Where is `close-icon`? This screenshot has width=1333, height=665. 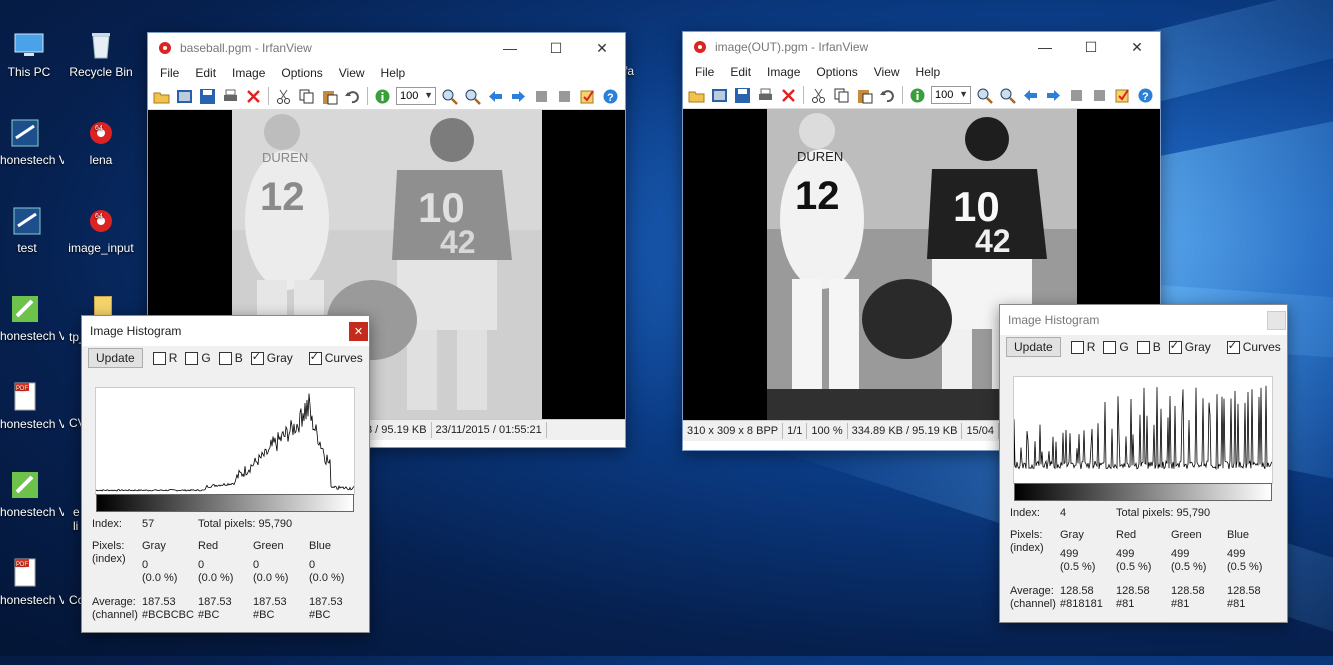
close-icon is located at coordinates (1276, 320).